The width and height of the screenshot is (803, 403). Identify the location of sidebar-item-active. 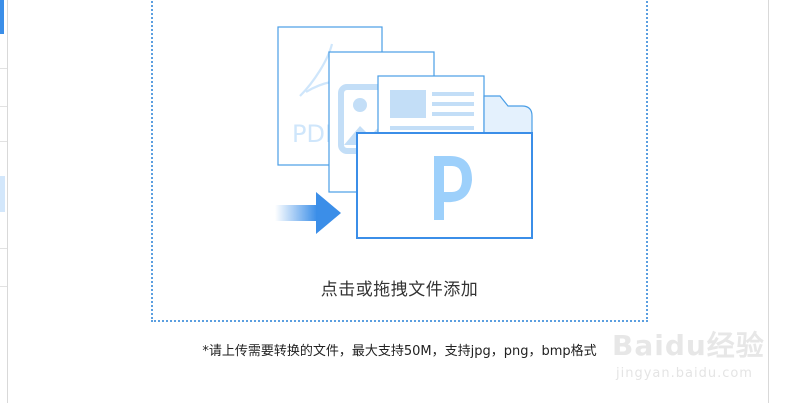
(2, 194).